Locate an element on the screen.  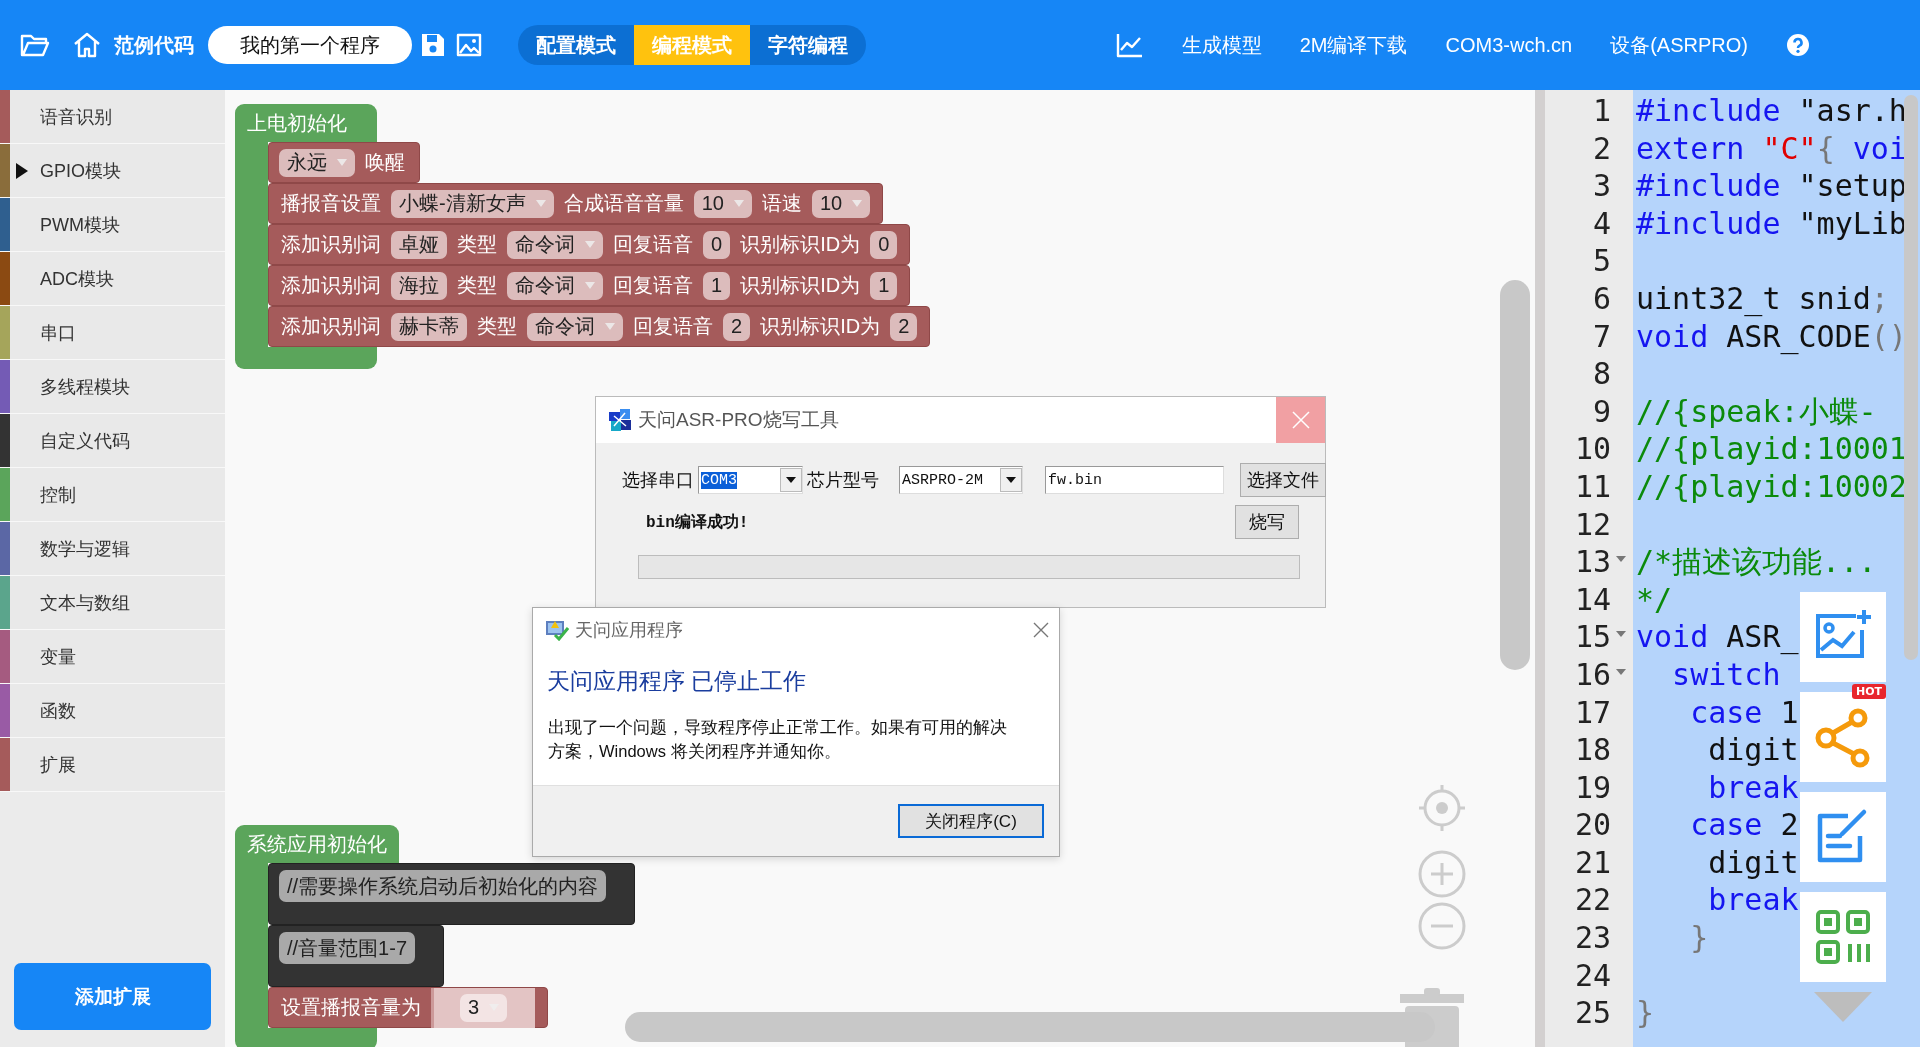
toolbar-link: 设备(ASRPRO) is located at coordinates (1679, 45).